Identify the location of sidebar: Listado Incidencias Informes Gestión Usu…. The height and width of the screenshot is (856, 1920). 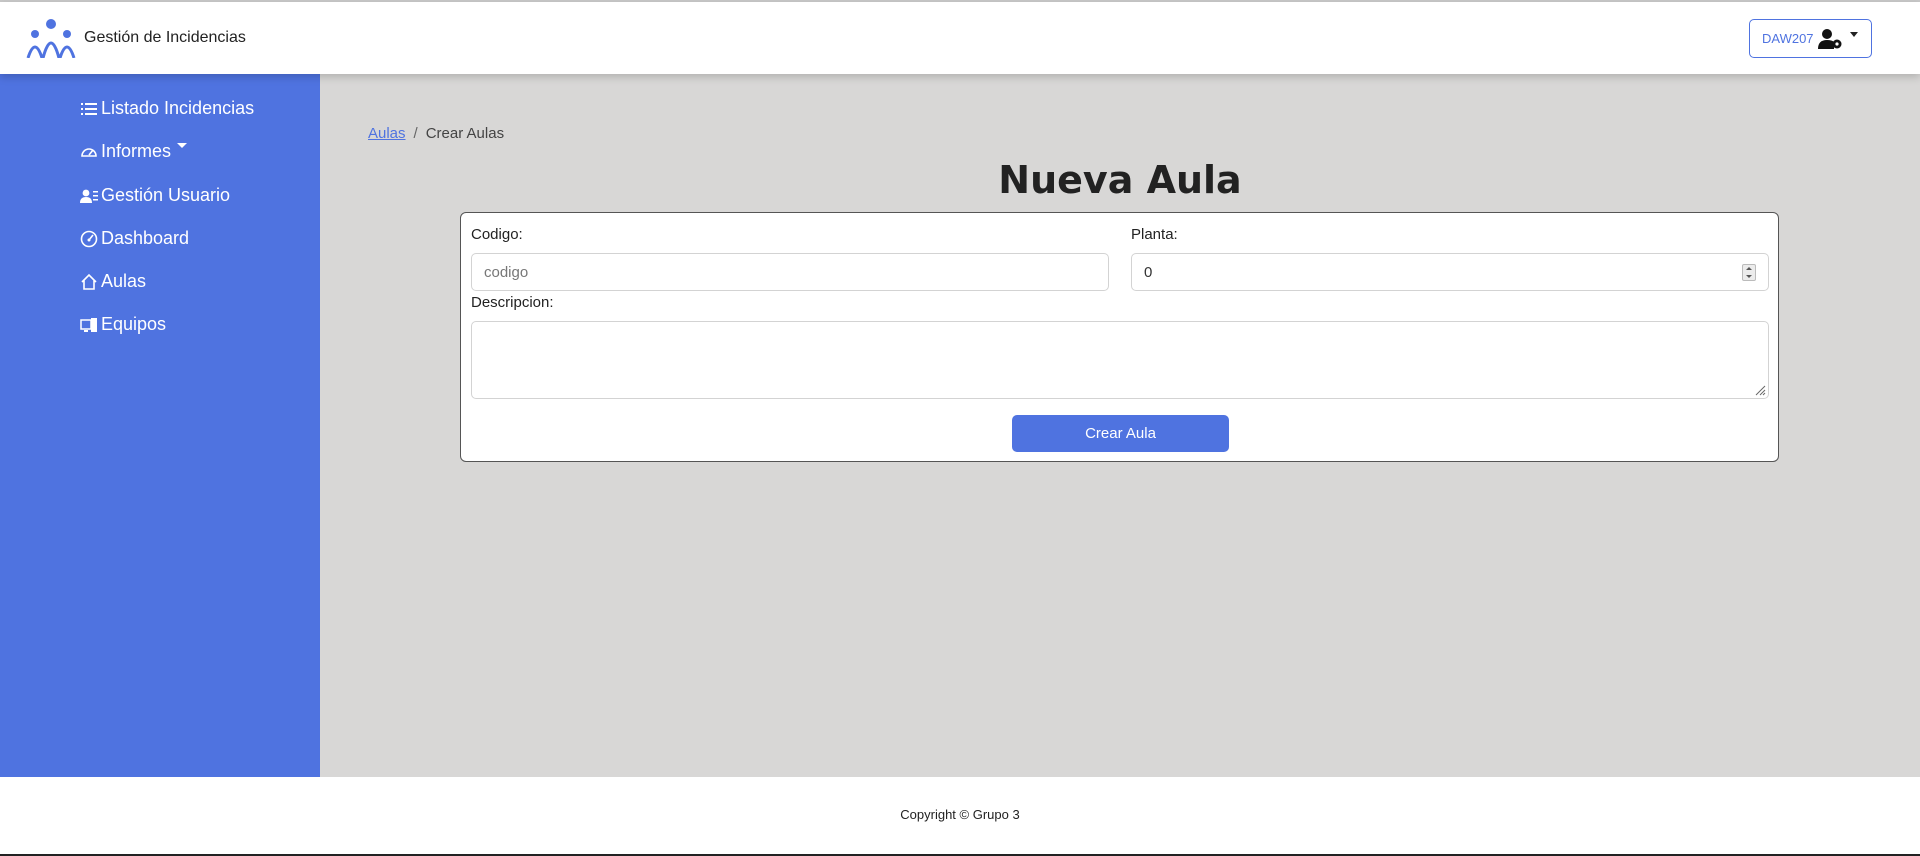
(160, 425).